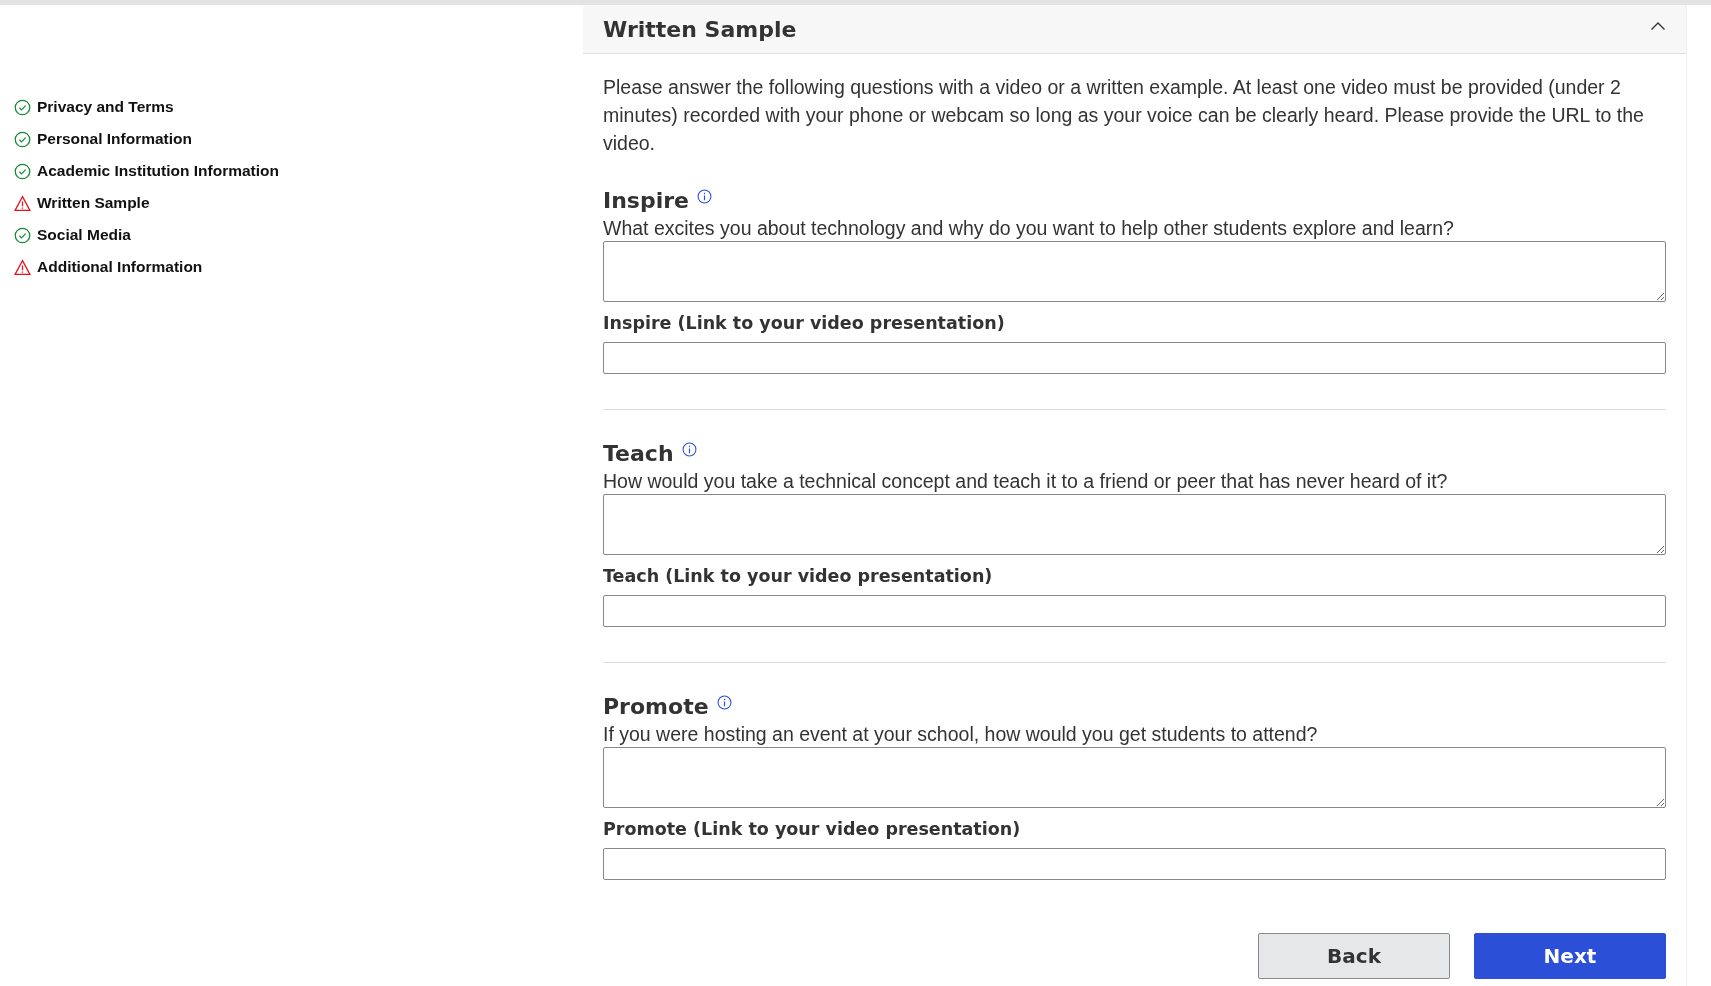 This screenshot has height=986, width=1711. What do you see at coordinates (84, 235) in the screenshot?
I see `sidebar-item: Social Media` at bounding box center [84, 235].